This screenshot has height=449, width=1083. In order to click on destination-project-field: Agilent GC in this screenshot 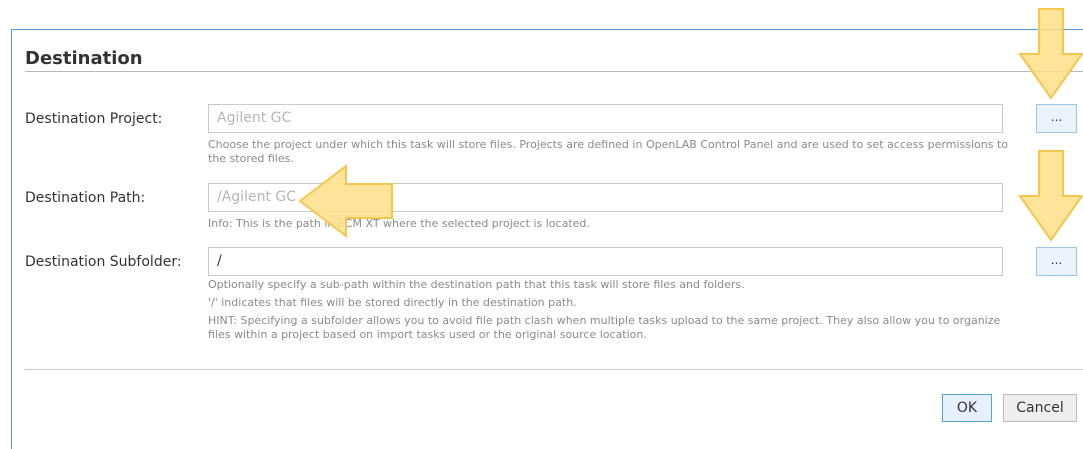, I will do `click(605, 118)`.